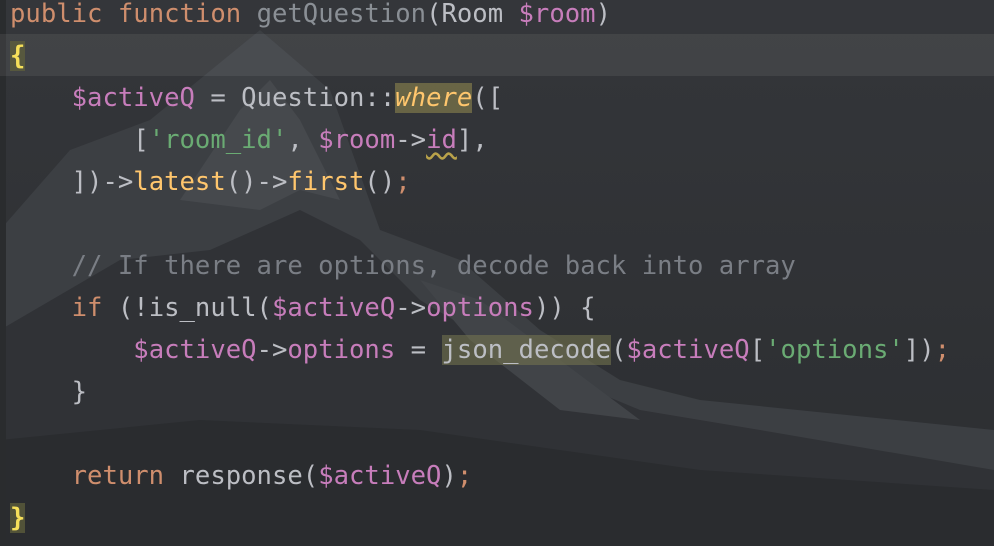 This screenshot has height=546, width=994. What do you see at coordinates (488, 98) in the screenshot?
I see `code-token: ([` at bounding box center [488, 98].